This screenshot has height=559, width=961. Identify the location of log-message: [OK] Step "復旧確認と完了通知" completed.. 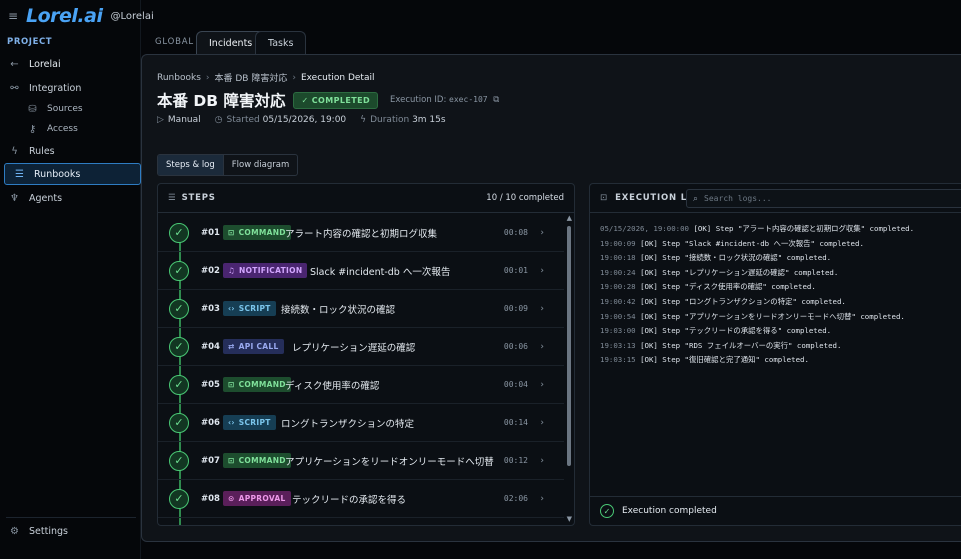
(724, 360).